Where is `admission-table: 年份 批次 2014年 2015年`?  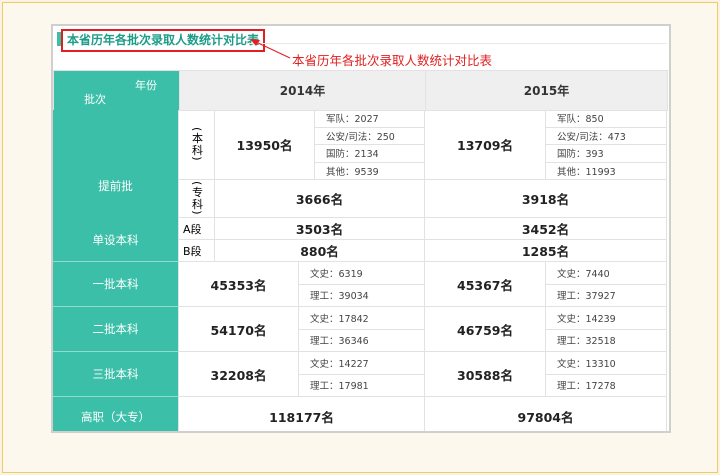
admission-table: 年份 批次 2014年 2015年 is located at coordinates (360, 90).